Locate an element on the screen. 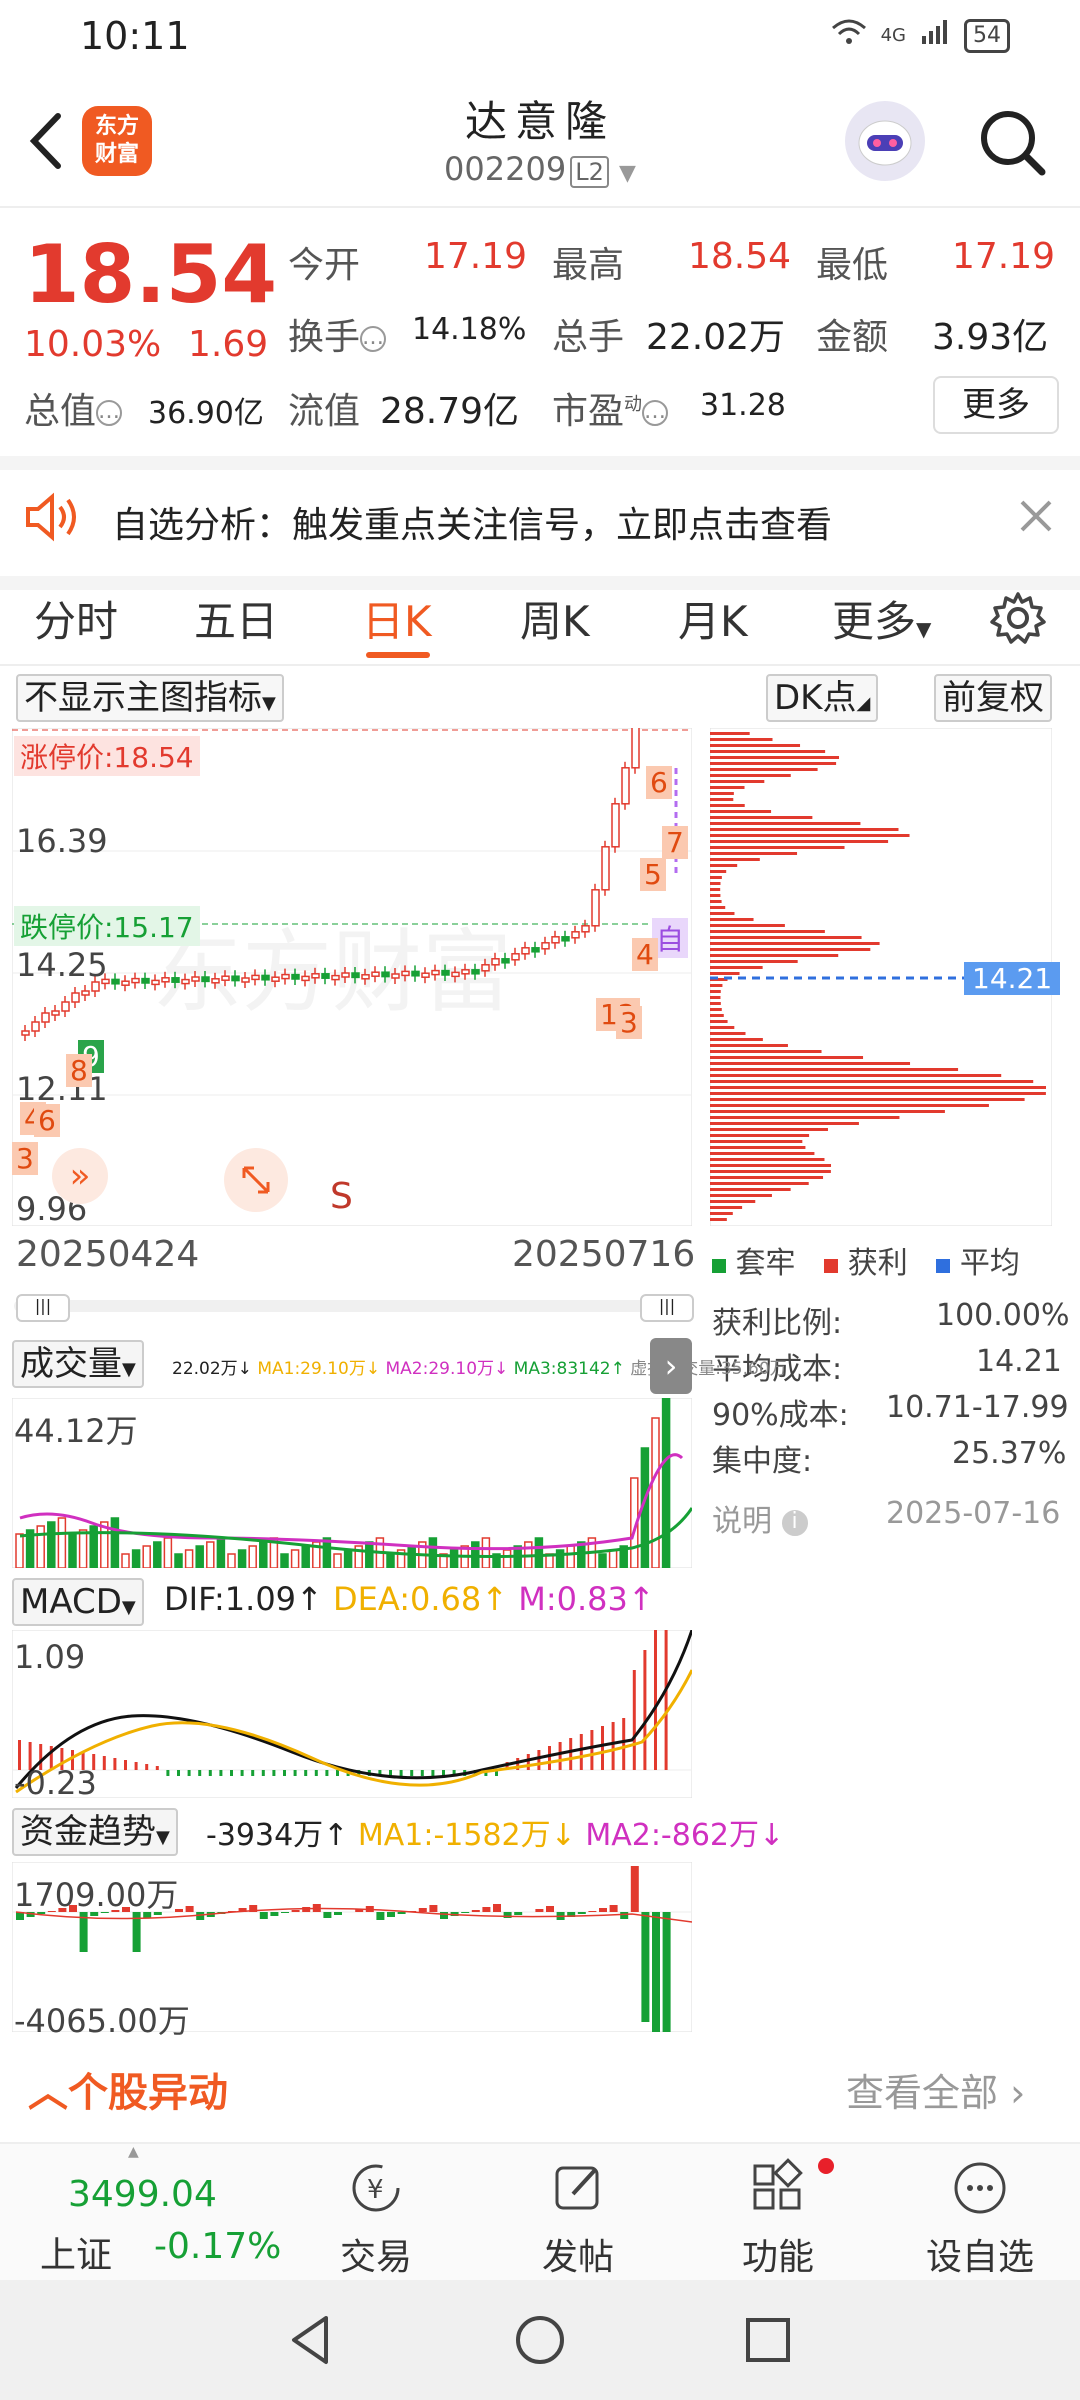  open-label: 今开 is located at coordinates (324, 265).